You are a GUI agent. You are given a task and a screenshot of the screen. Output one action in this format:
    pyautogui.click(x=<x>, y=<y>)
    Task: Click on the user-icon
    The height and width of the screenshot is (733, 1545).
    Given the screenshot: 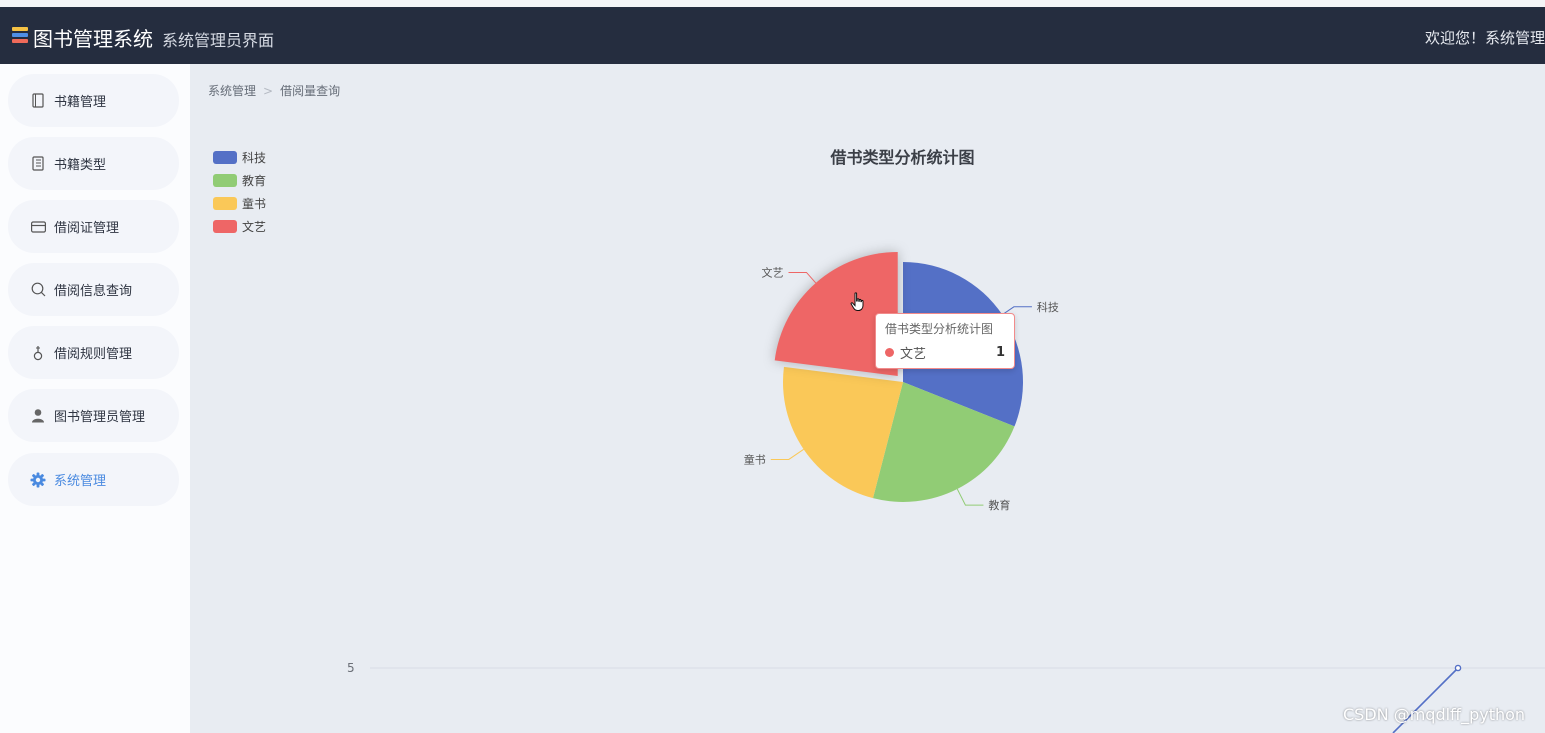 What is the action you would take?
    pyautogui.click(x=38, y=416)
    